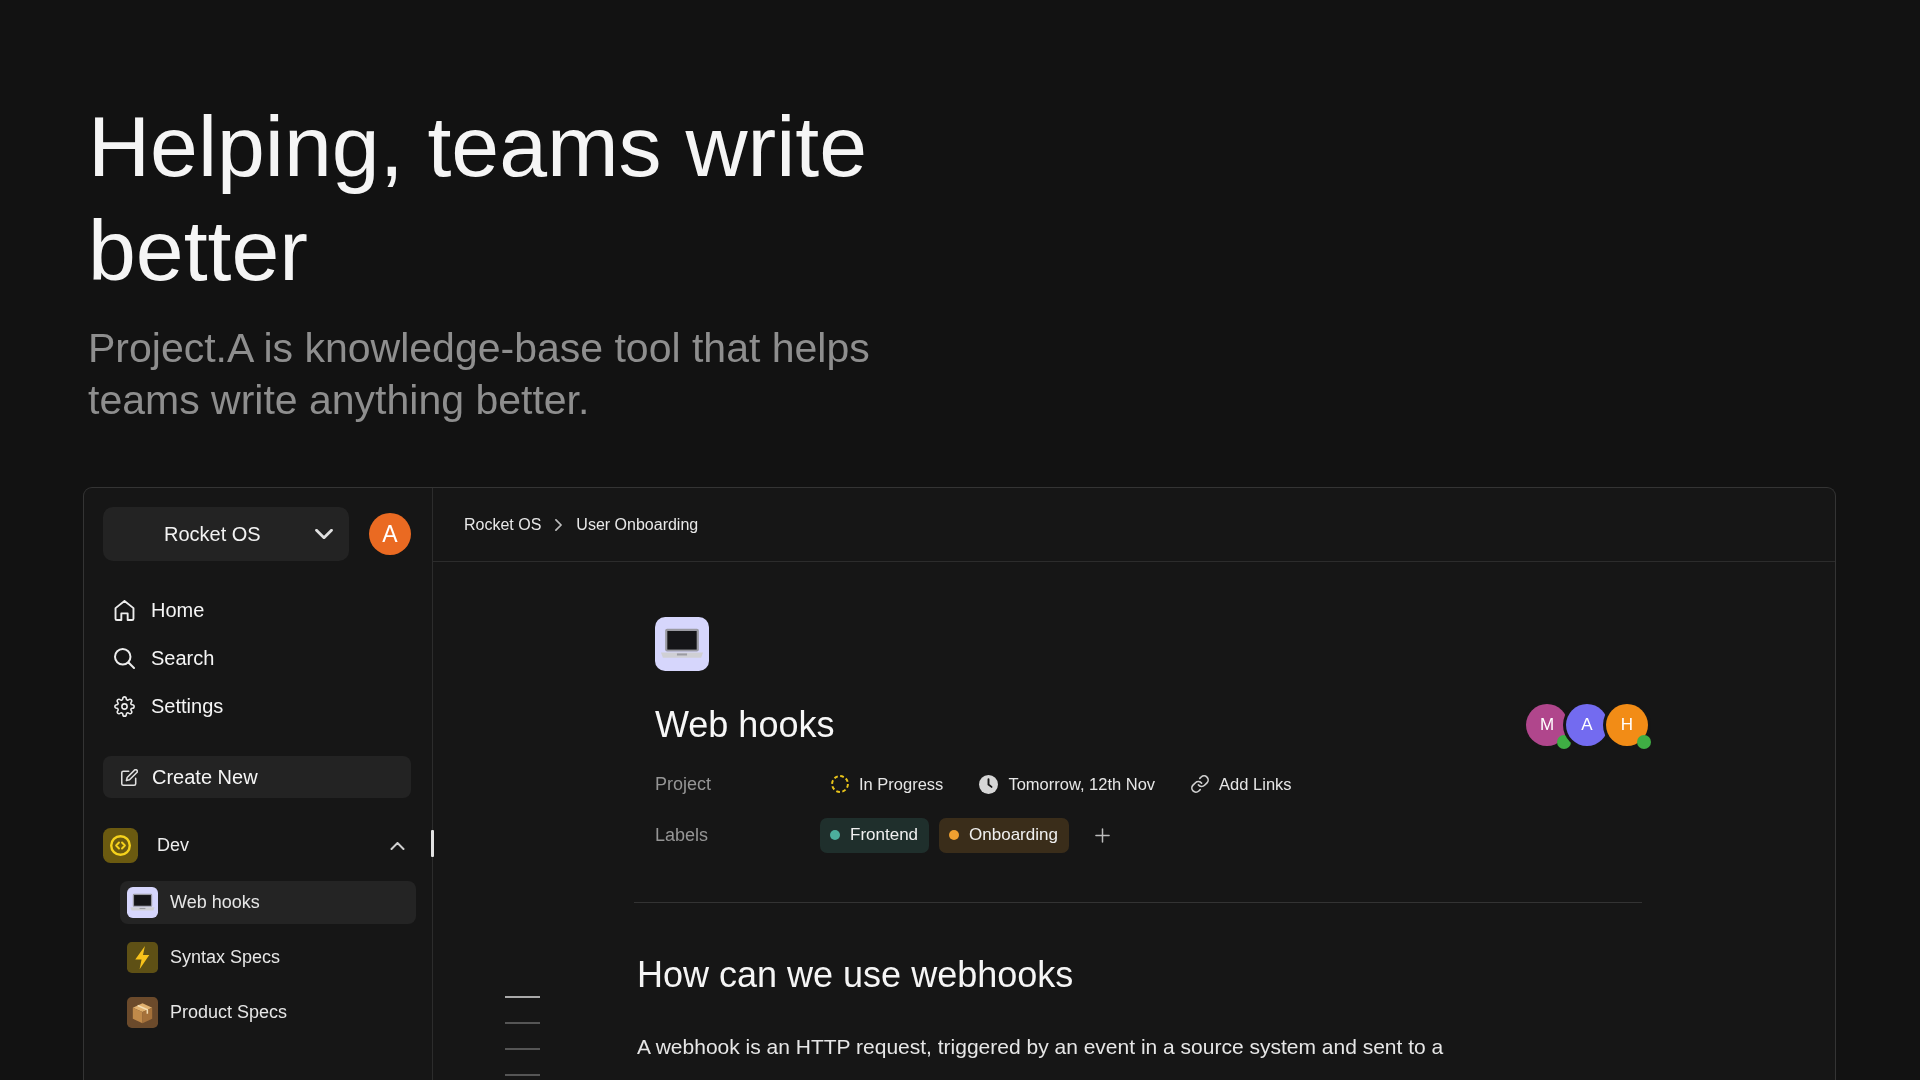  Describe the element at coordinates (856, 975) in the screenshot. I see `section-heading: How can we use webhooks` at that location.